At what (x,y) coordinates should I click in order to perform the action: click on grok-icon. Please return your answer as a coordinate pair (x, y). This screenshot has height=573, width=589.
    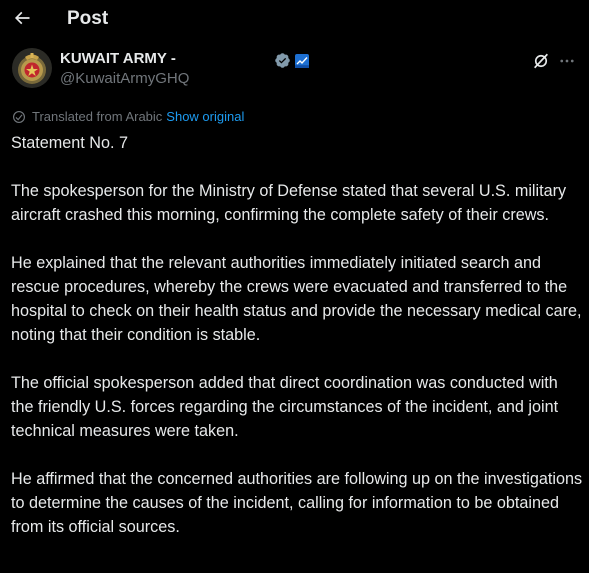
    Looking at the image, I should click on (541, 61).